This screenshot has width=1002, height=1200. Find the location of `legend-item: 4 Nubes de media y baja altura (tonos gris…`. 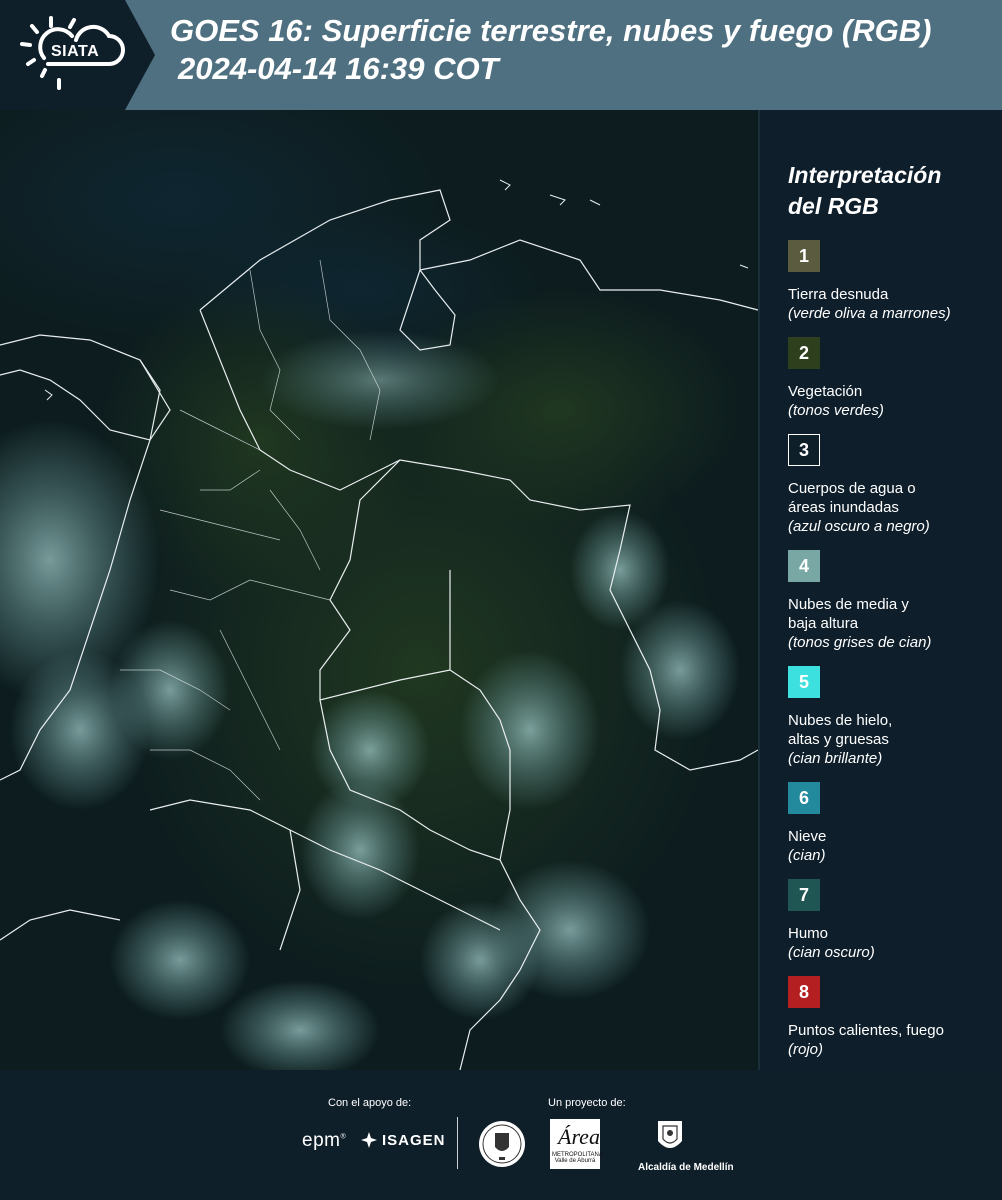

legend-item: 4 Nubes de media y baja altura (tonos gris… is located at coordinates (890, 601).